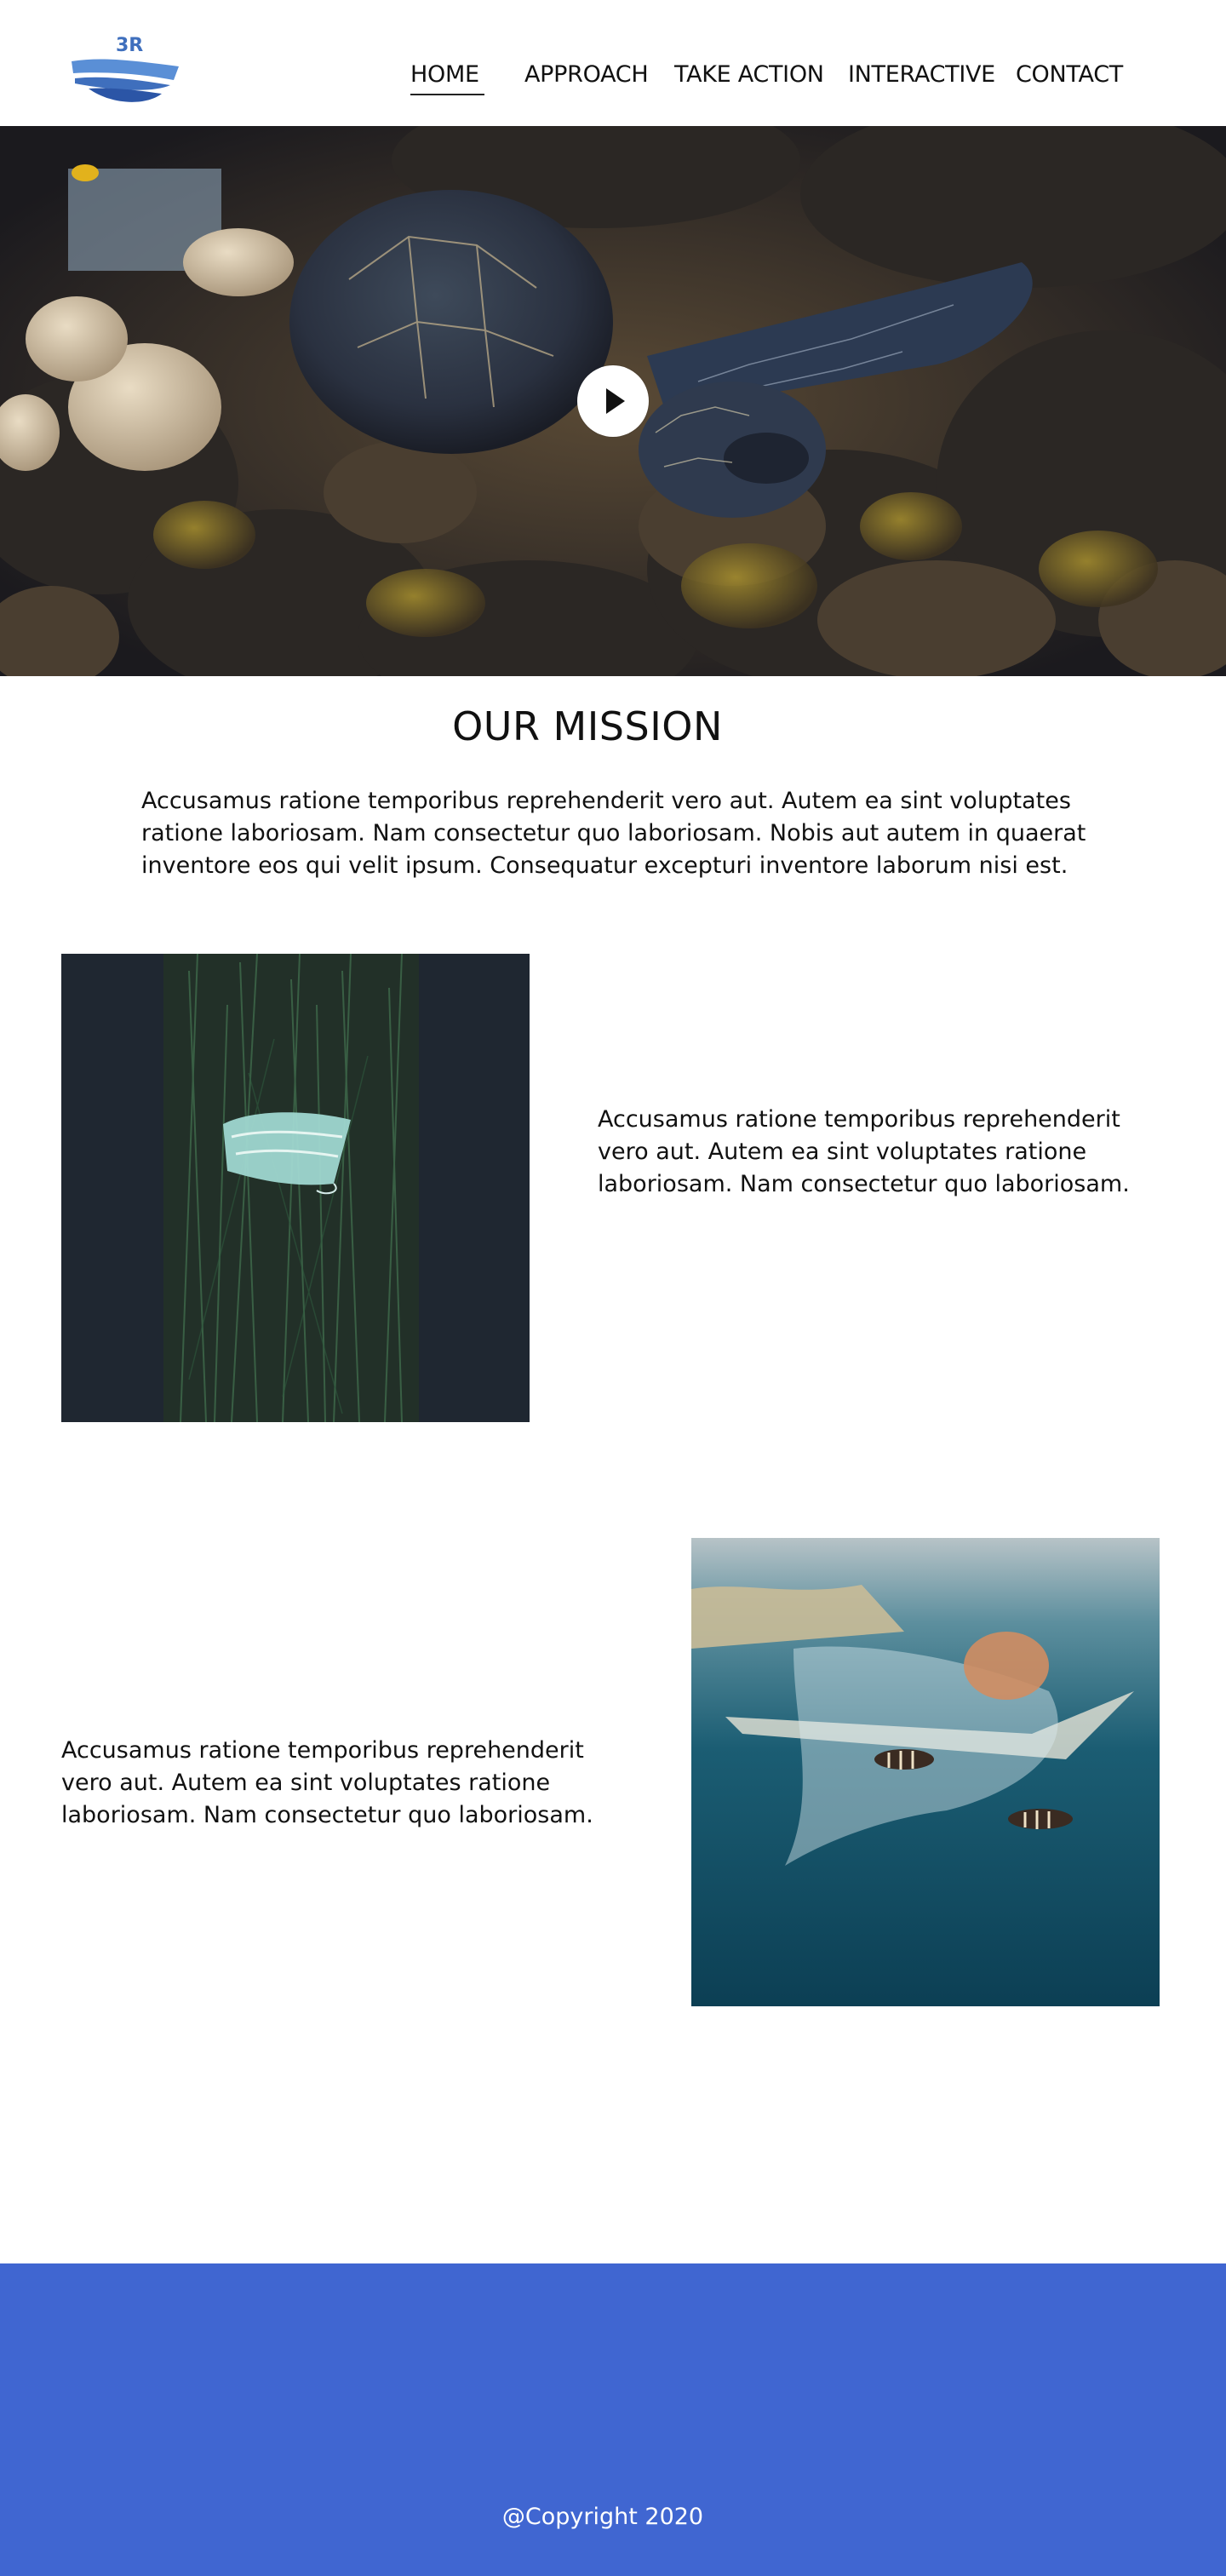 Image resolution: width=1226 pixels, height=2576 pixels. What do you see at coordinates (587, 726) in the screenshot?
I see `mission-title: OUR MISSION` at bounding box center [587, 726].